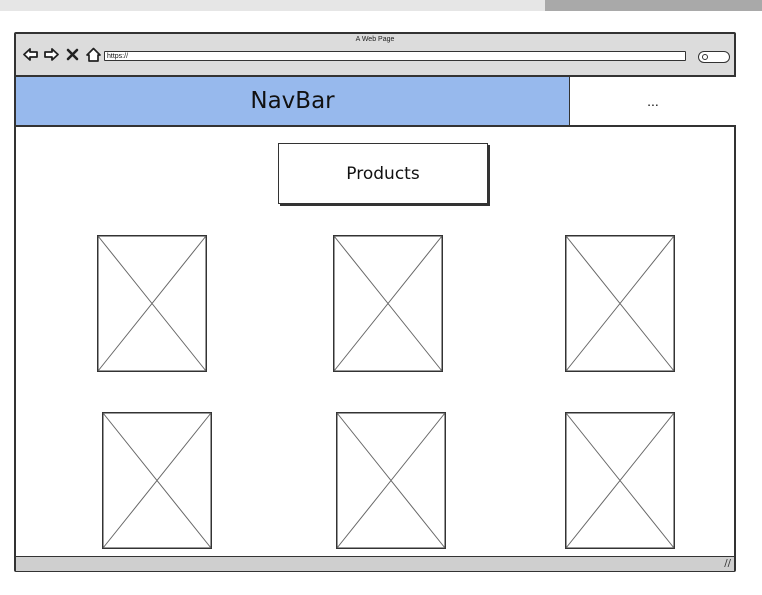  I want to click on navbar-label: NavBar, so click(292, 101).